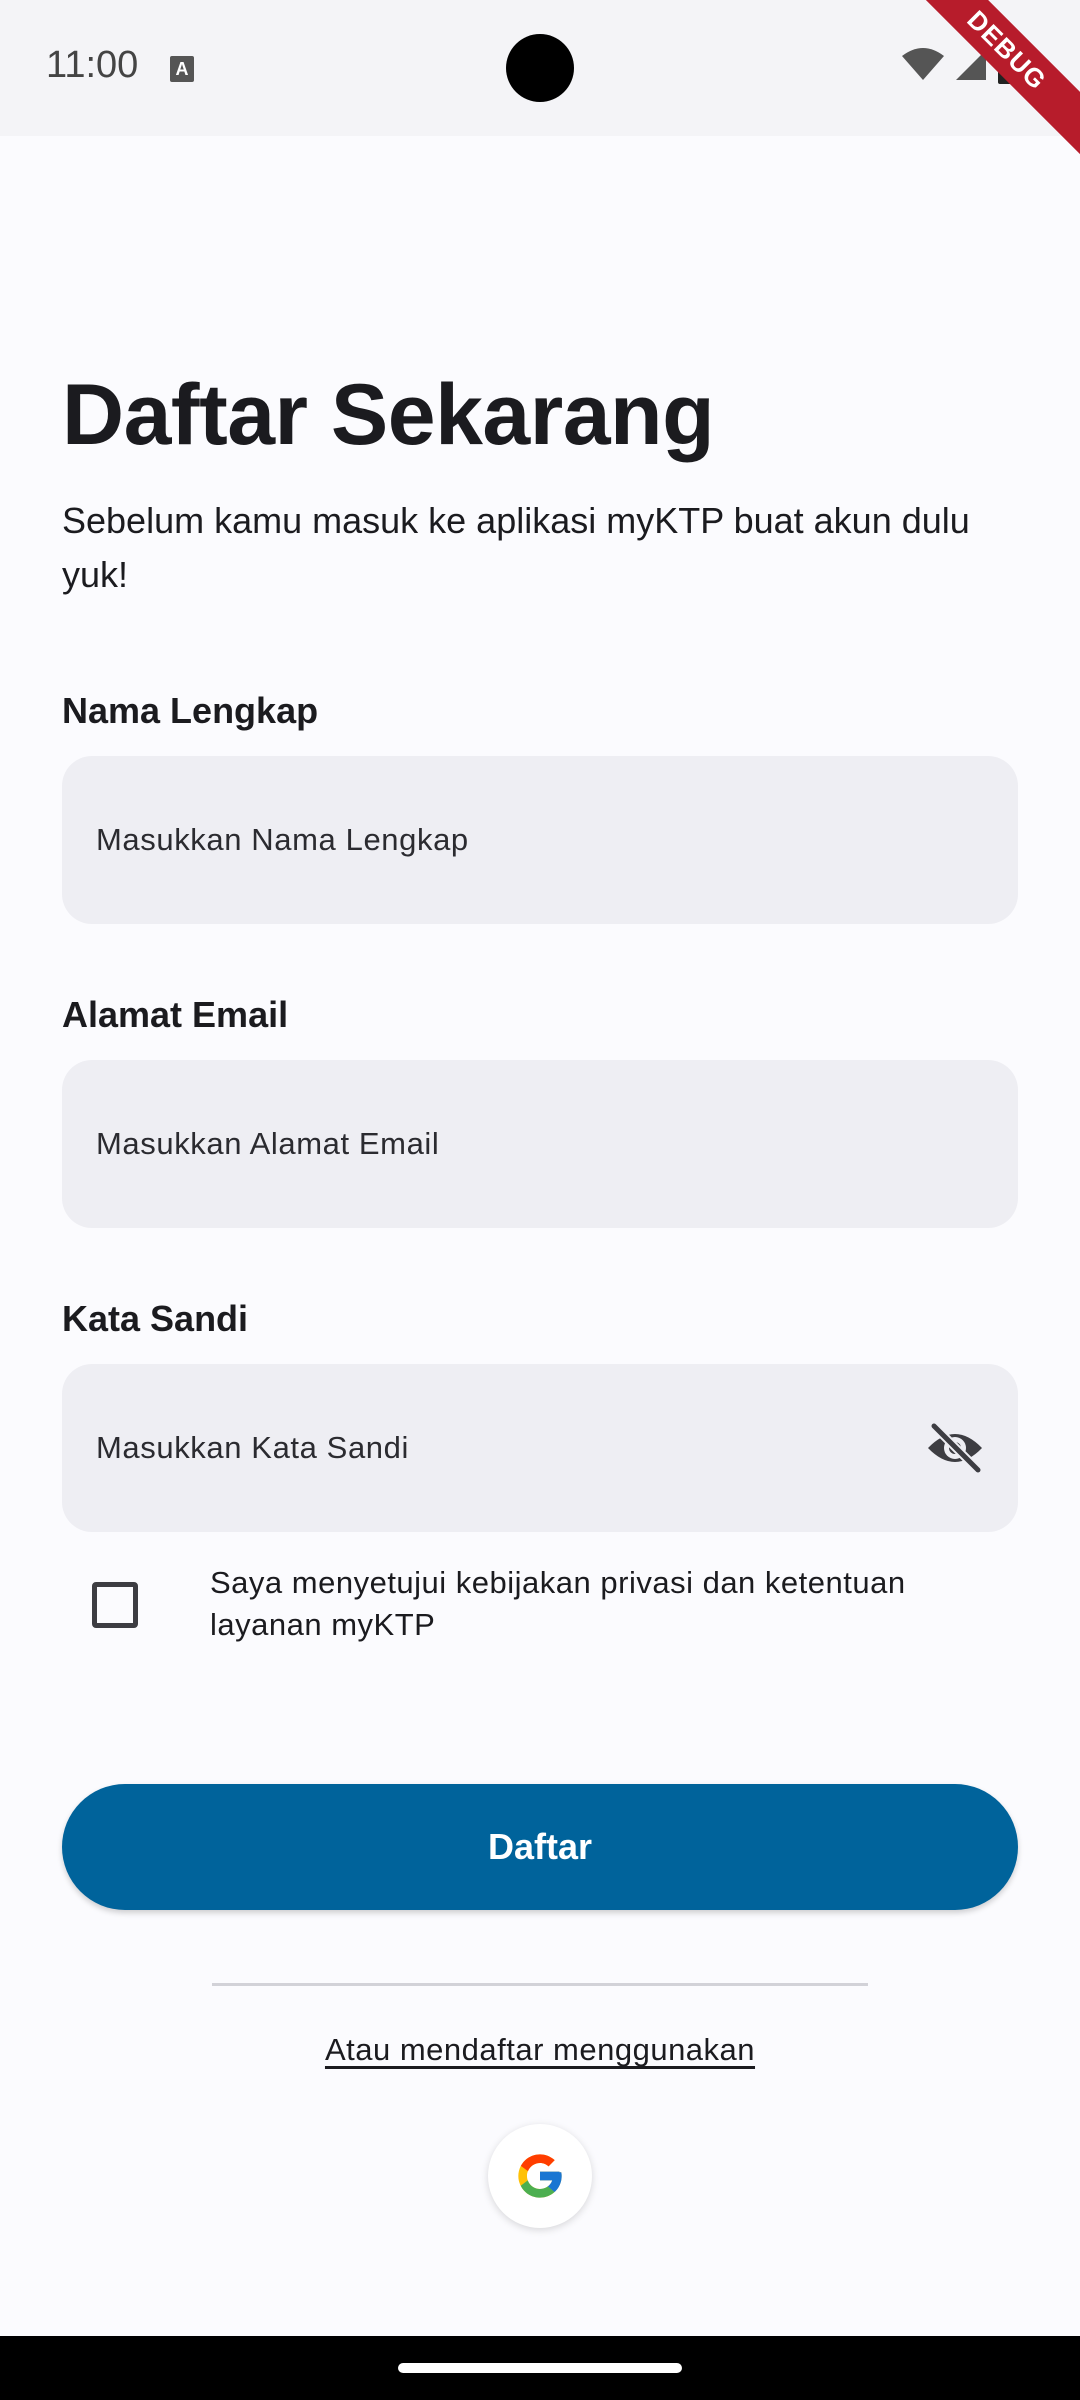 The width and height of the screenshot is (1080, 2400). I want to click on name-field, so click(540, 840).